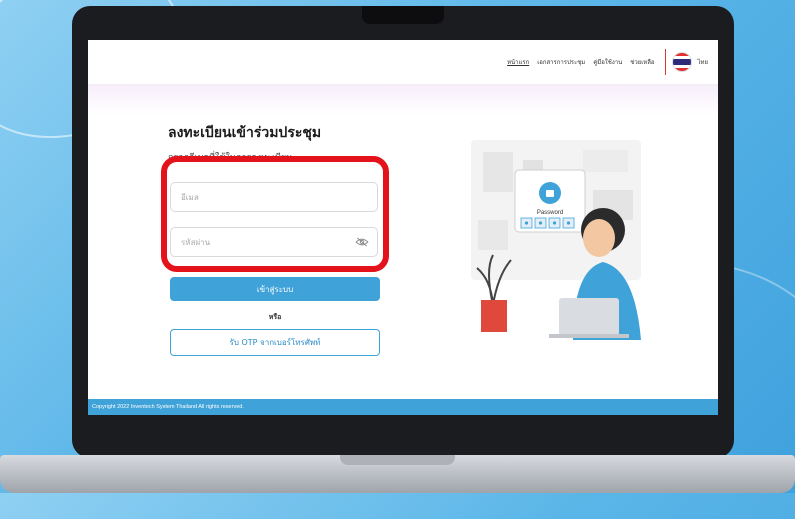 The height and width of the screenshot is (519, 795). I want to click on nav-divider, so click(665, 62).